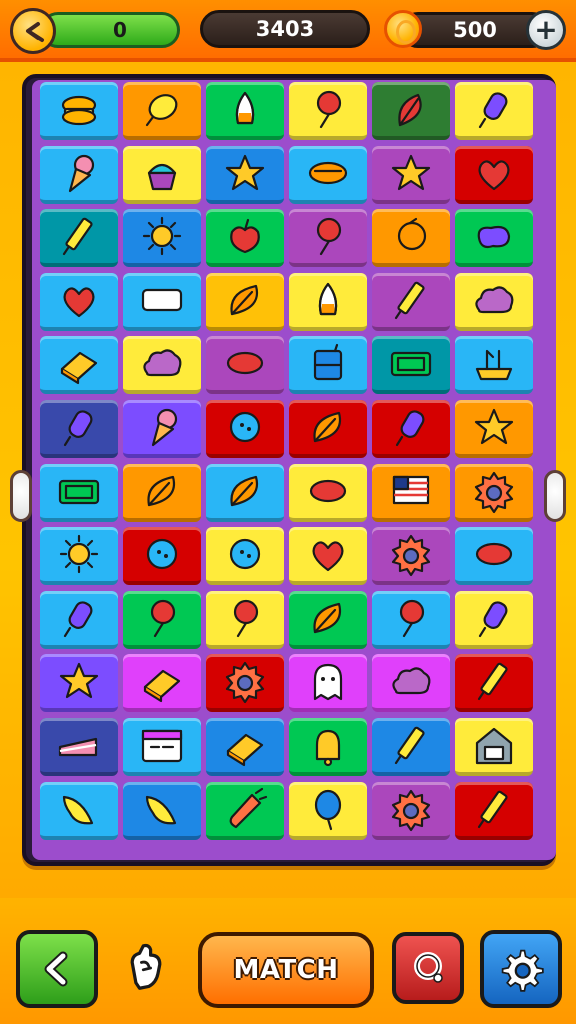  I want to click on crayon-icon, so click(77, 236).